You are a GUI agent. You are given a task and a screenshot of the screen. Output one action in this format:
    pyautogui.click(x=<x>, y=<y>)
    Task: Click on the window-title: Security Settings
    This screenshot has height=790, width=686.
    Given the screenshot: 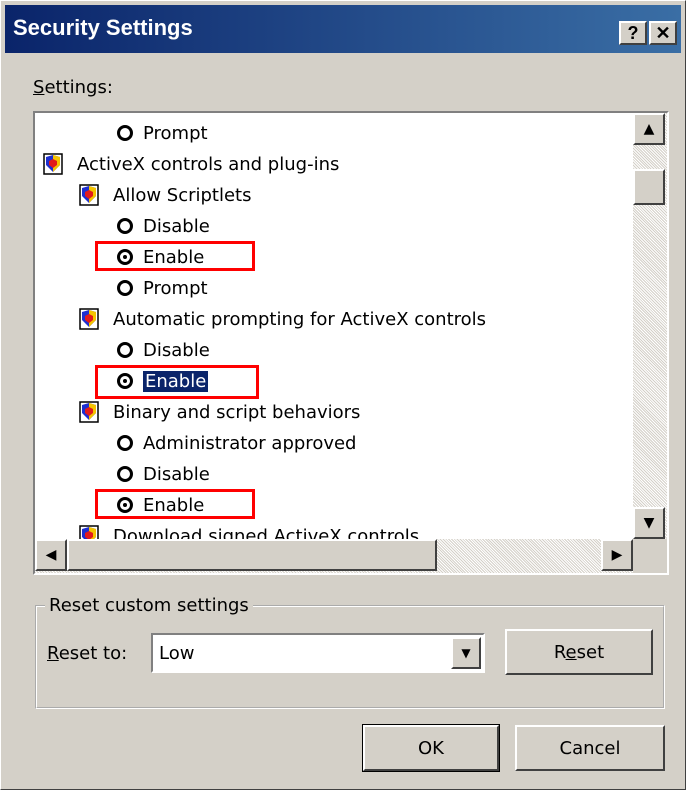 What is the action you would take?
    pyautogui.click(x=103, y=27)
    